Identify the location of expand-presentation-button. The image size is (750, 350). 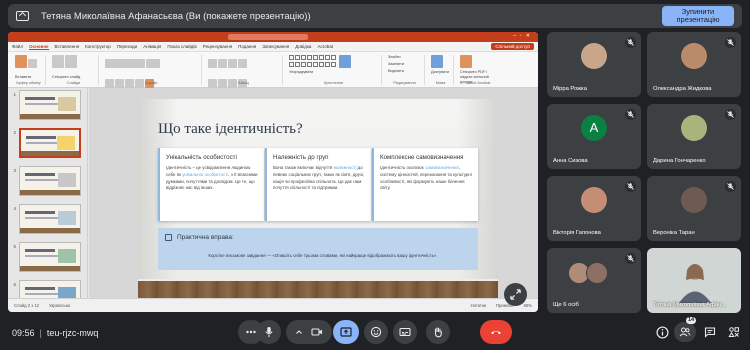
(515, 294).